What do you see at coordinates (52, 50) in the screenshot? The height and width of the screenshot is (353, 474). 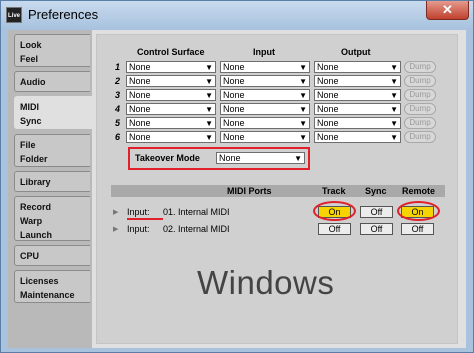 I see `tab-look-feel: Look Feel` at bounding box center [52, 50].